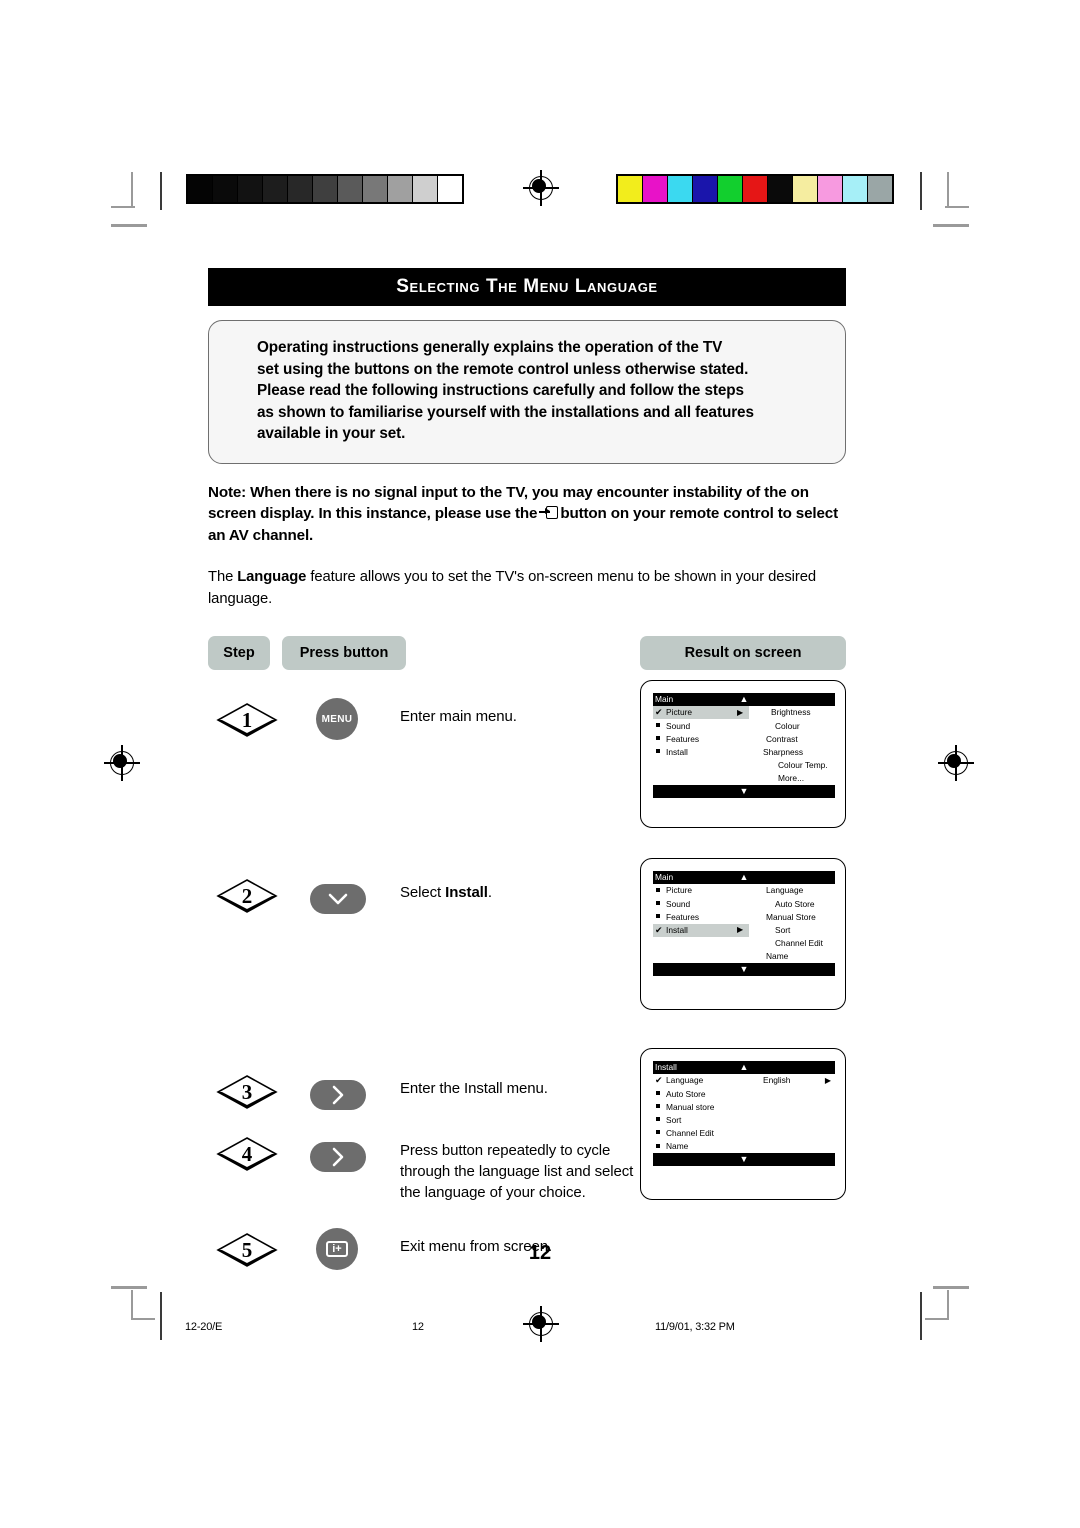 The width and height of the screenshot is (1080, 1528). What do you see at coordinates (795, 903) in the screenshot?
I see `osd-submenu-item: Auto Store` at bounding box center [795, 903].